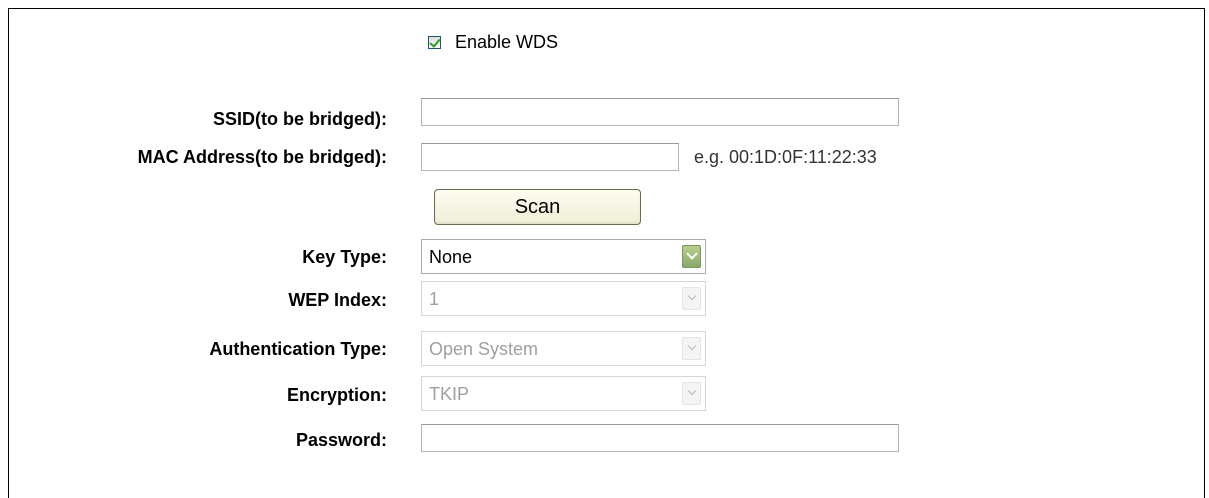  I want to click on enable-wds-row: Enable WDS, so click(493, 42).